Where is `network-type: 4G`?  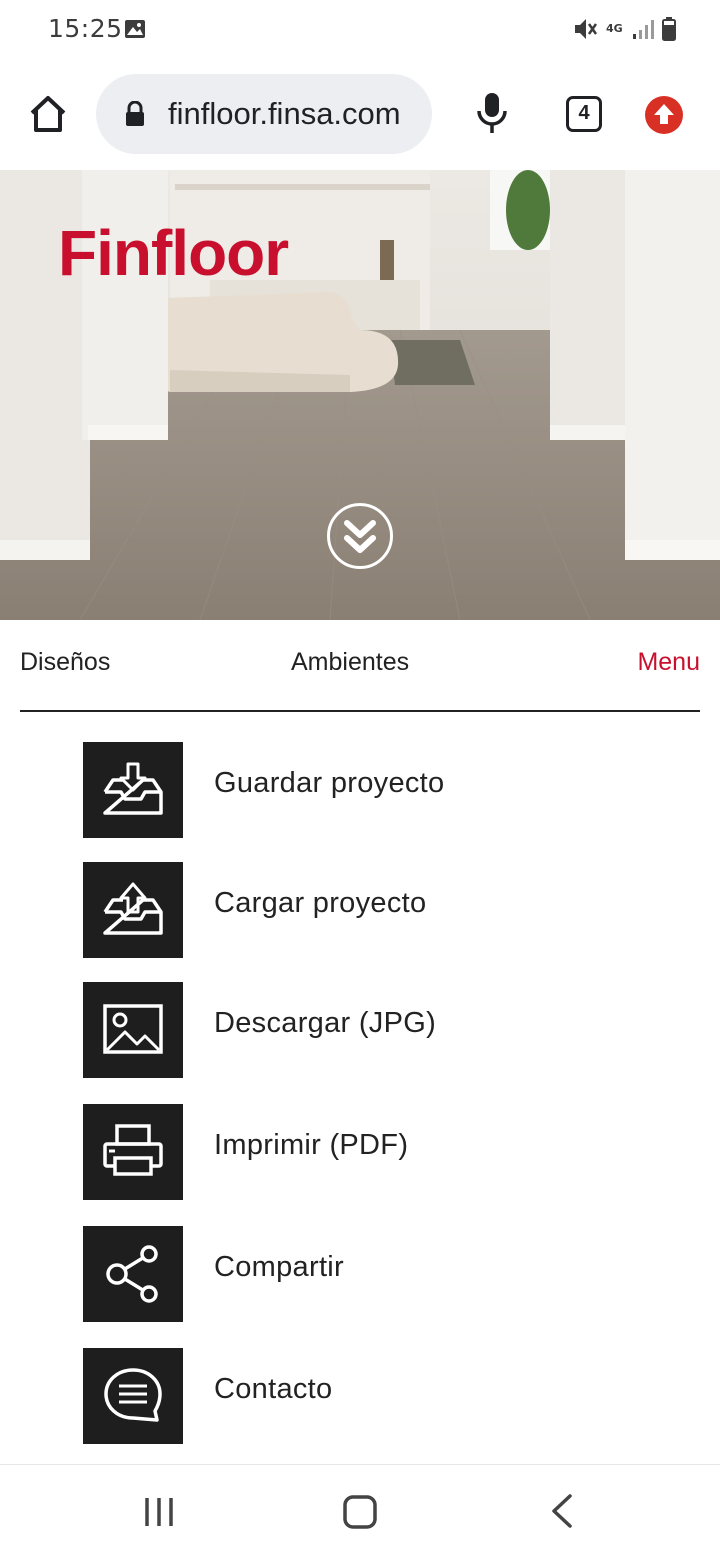 network-type: 4G is located at coordinates (614, 28).